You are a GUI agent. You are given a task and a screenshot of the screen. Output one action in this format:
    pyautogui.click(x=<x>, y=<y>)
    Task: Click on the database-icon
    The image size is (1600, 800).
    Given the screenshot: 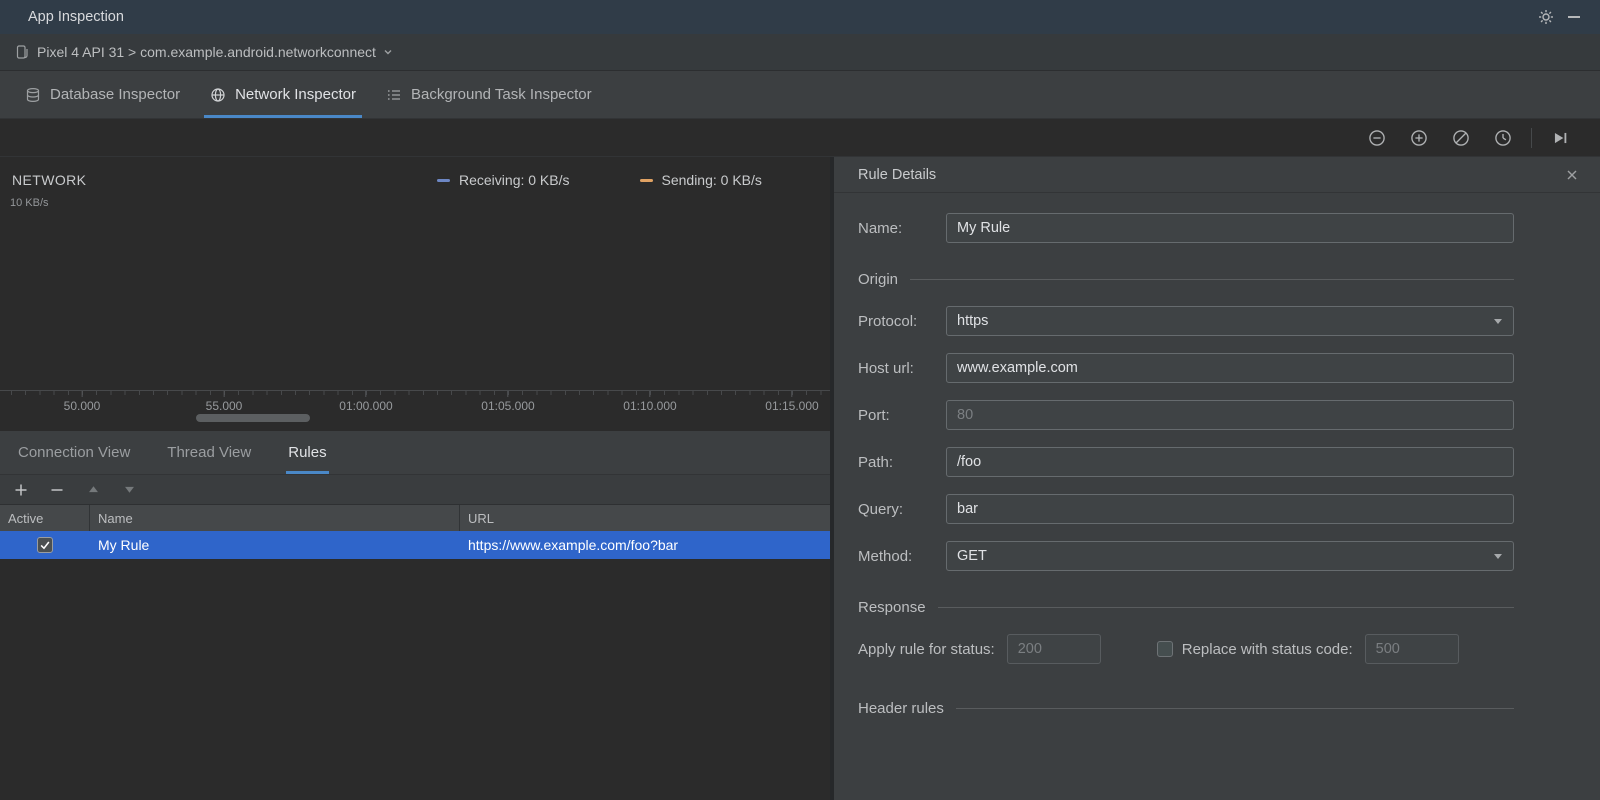 What is the action you would take?
    pyautogui.click(x=33, y=94)
    